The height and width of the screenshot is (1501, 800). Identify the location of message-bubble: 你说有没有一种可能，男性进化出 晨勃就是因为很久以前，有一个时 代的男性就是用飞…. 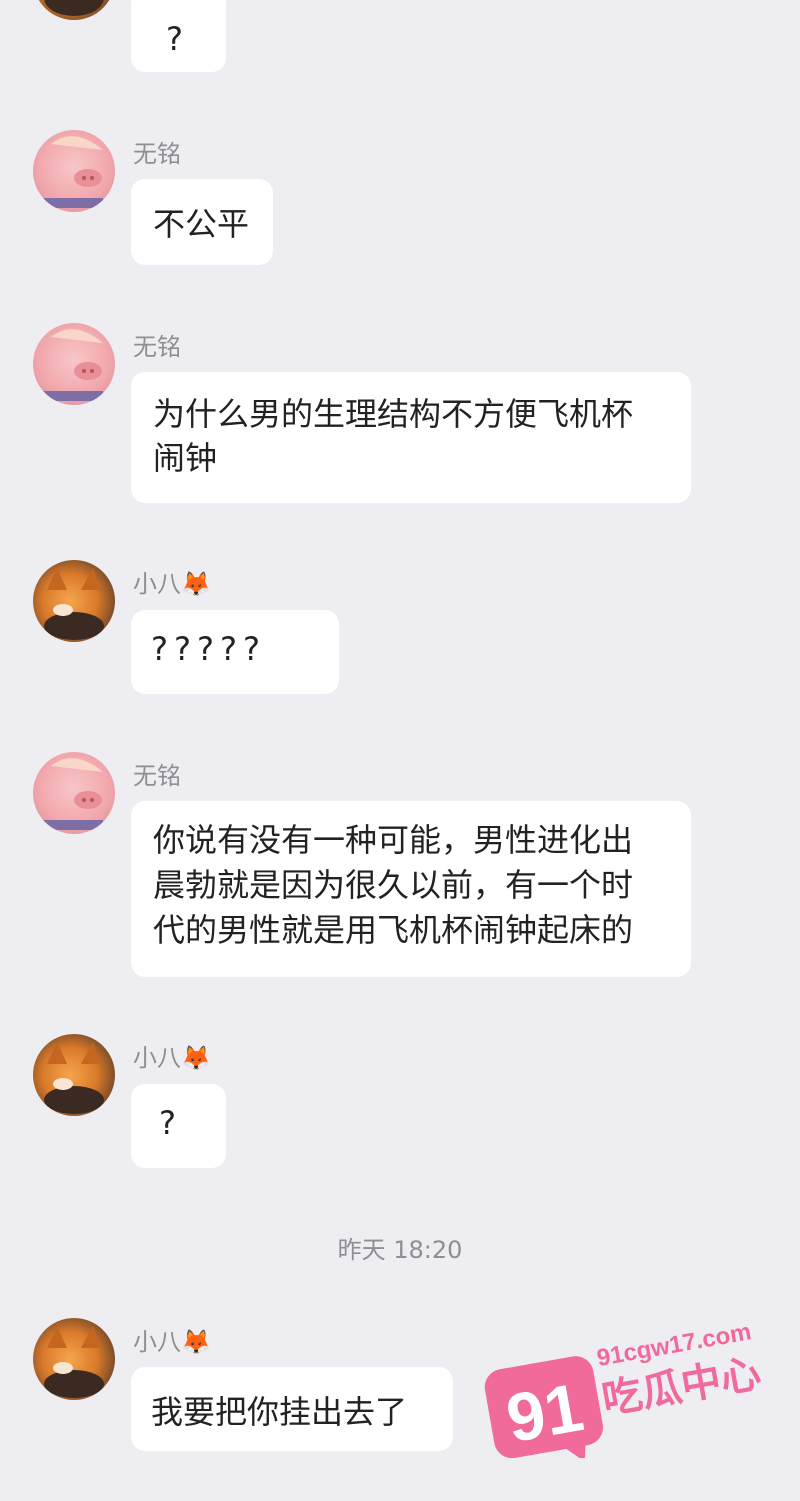
(411, 889).